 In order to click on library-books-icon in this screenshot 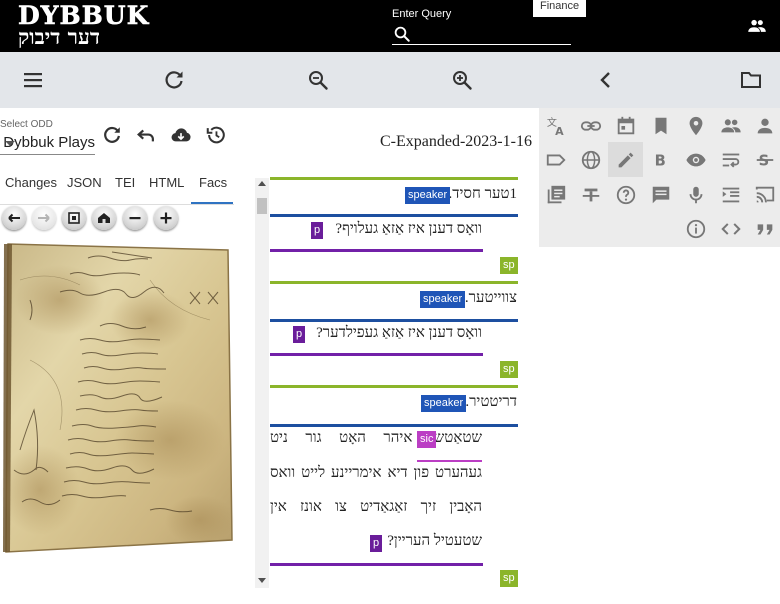, I will do `click(556, 195)`.